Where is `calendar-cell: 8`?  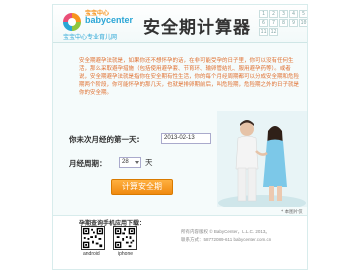 calendar-cell: 8 is located at coordinates (283, 23).